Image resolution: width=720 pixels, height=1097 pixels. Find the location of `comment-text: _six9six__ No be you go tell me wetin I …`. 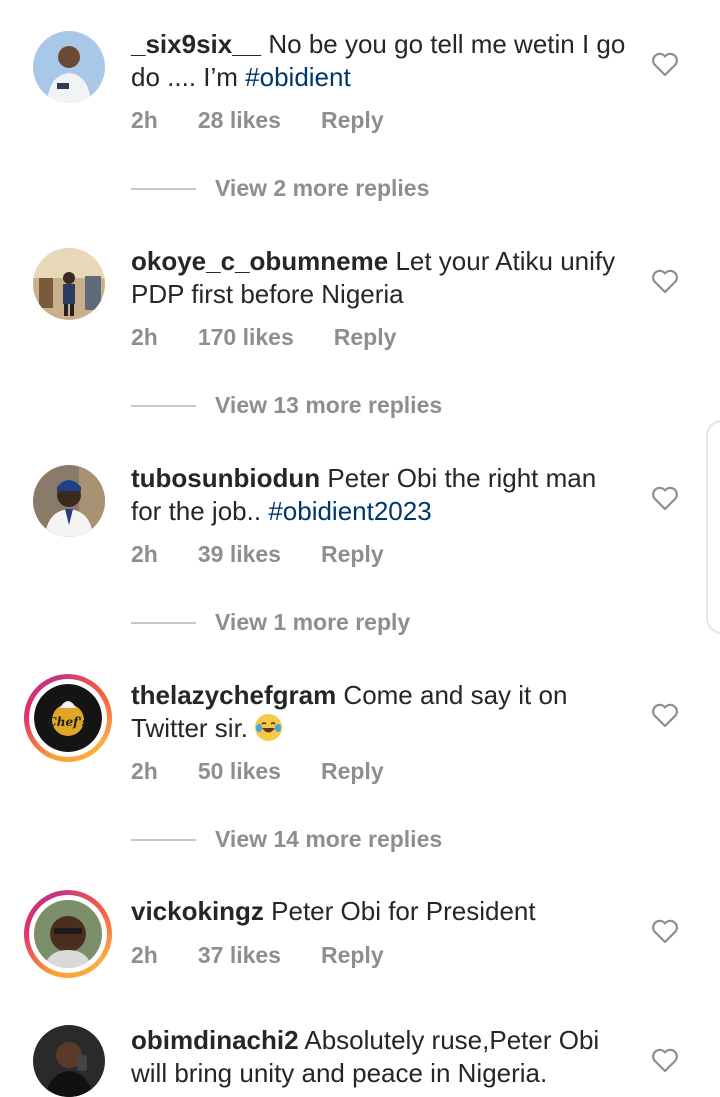

comment-text: _six9six__ No be you go tell me wetin I … is located at coordinates (381, 61).